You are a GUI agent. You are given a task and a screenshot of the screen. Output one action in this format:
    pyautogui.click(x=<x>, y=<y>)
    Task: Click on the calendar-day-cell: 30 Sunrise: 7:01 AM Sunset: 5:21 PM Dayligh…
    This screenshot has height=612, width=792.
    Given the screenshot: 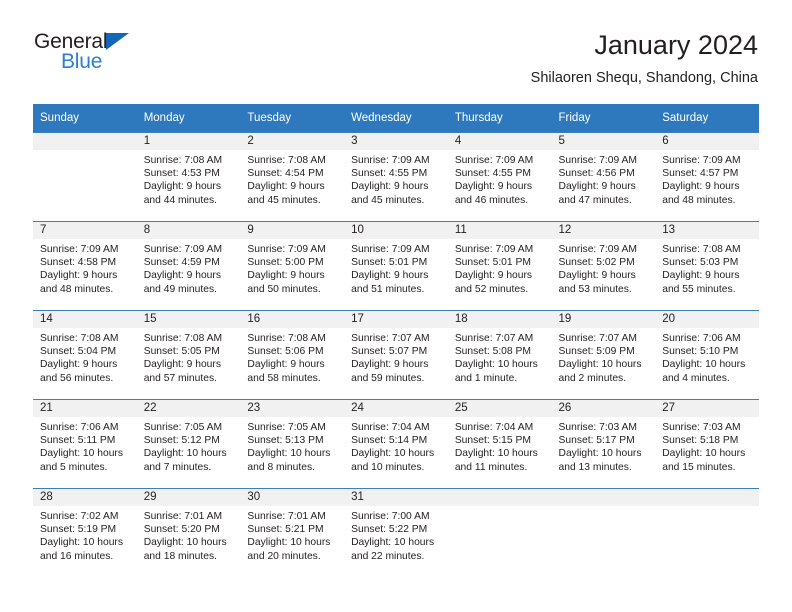 What is the action you would take?
    pyautogui.click(x=292, y=532)
    